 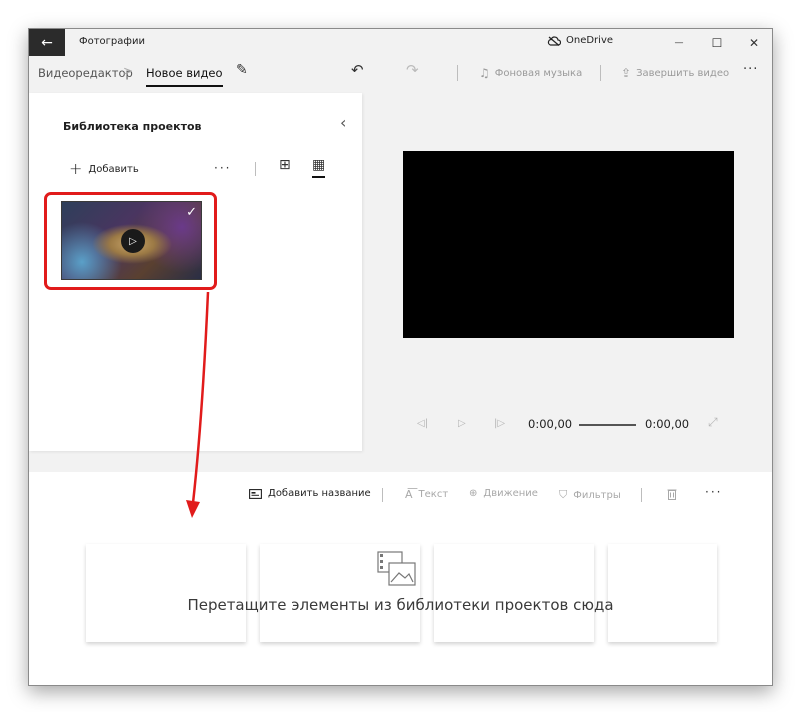 What do you see at coordinates (255, 493) in the screenshot?
I see `title-card-icon` at bounding box center [255, 493].